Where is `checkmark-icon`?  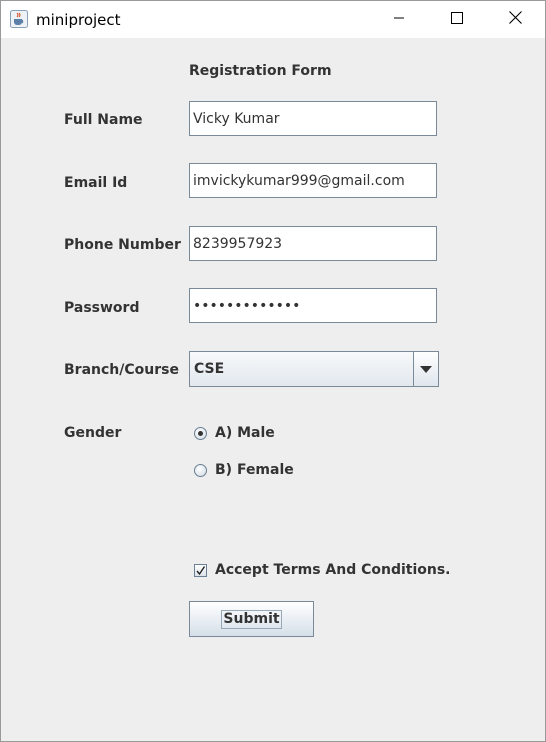 checkmark-icon is located at coordinates (201, 570).